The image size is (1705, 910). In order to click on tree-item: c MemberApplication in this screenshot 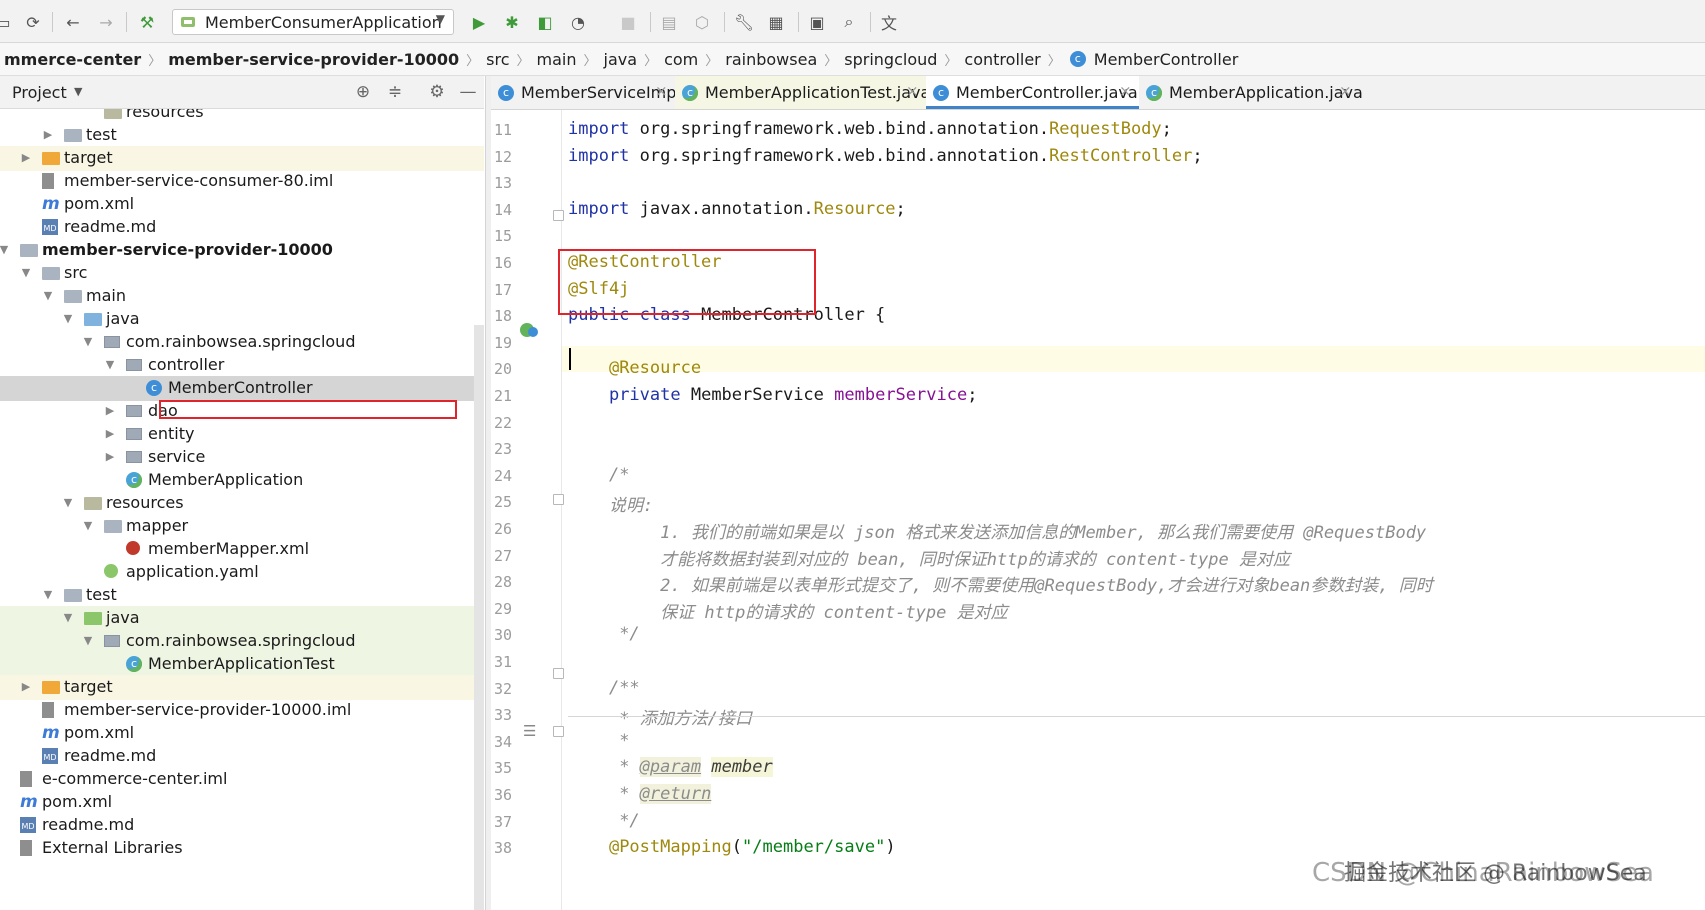, I will do `click(242, 480)`.